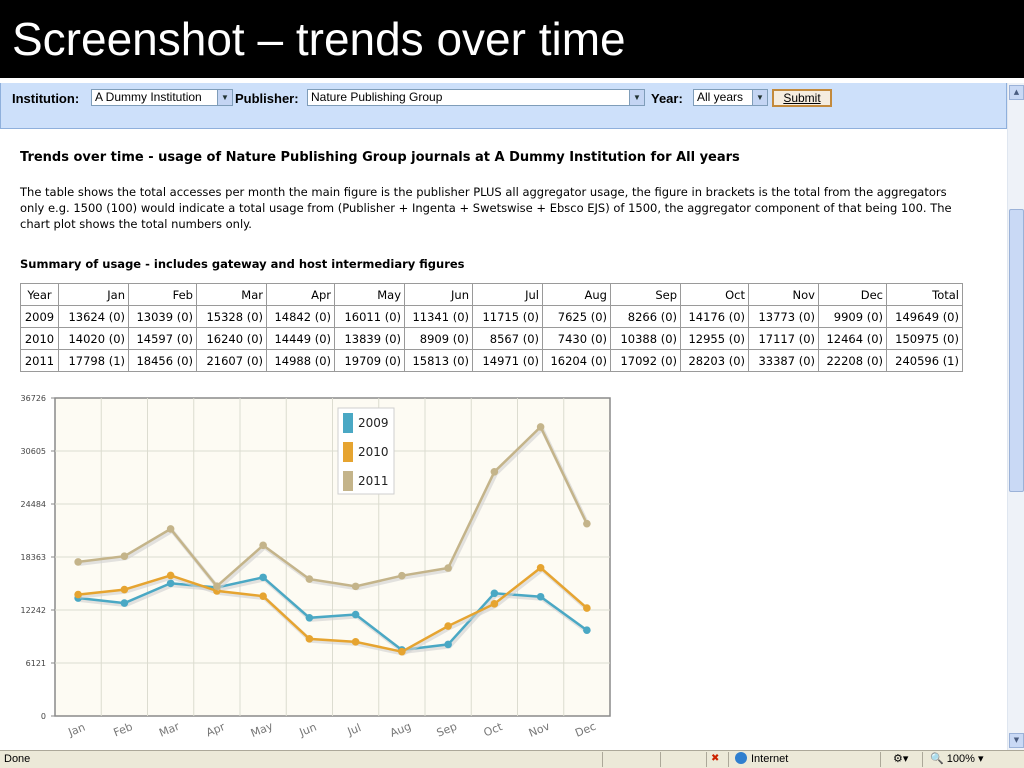 The width and height of the screenshot is (1024, 768). What do you see at coordinates (46, 98) in the screenshot?
I see `institution-label: Institution:` at bounding box center [46, 98].